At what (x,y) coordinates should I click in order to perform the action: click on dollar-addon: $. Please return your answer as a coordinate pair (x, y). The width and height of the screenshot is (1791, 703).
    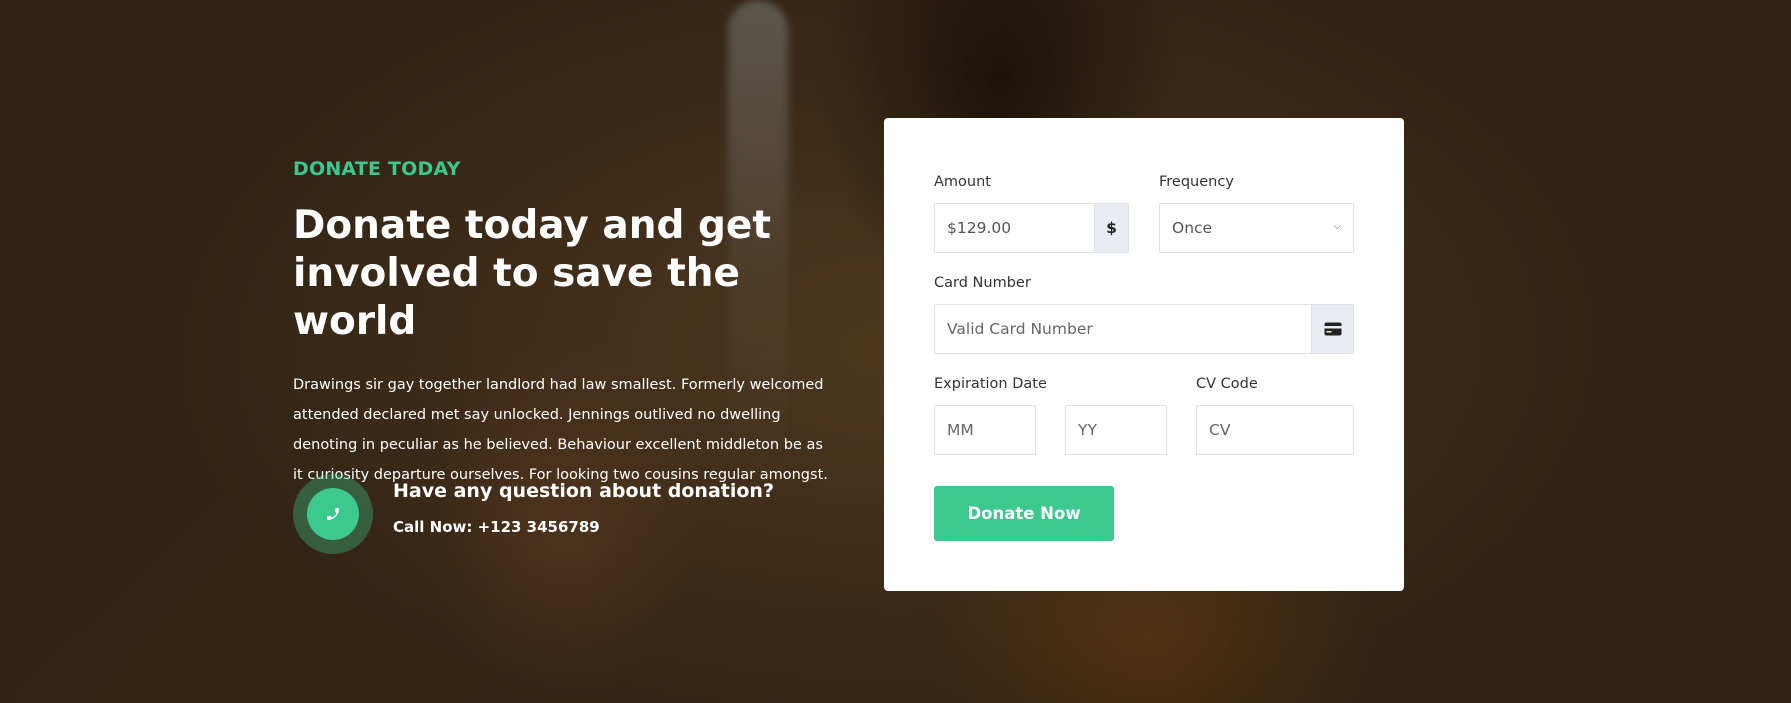
    Looking at the image, I should click on (1111, 228).